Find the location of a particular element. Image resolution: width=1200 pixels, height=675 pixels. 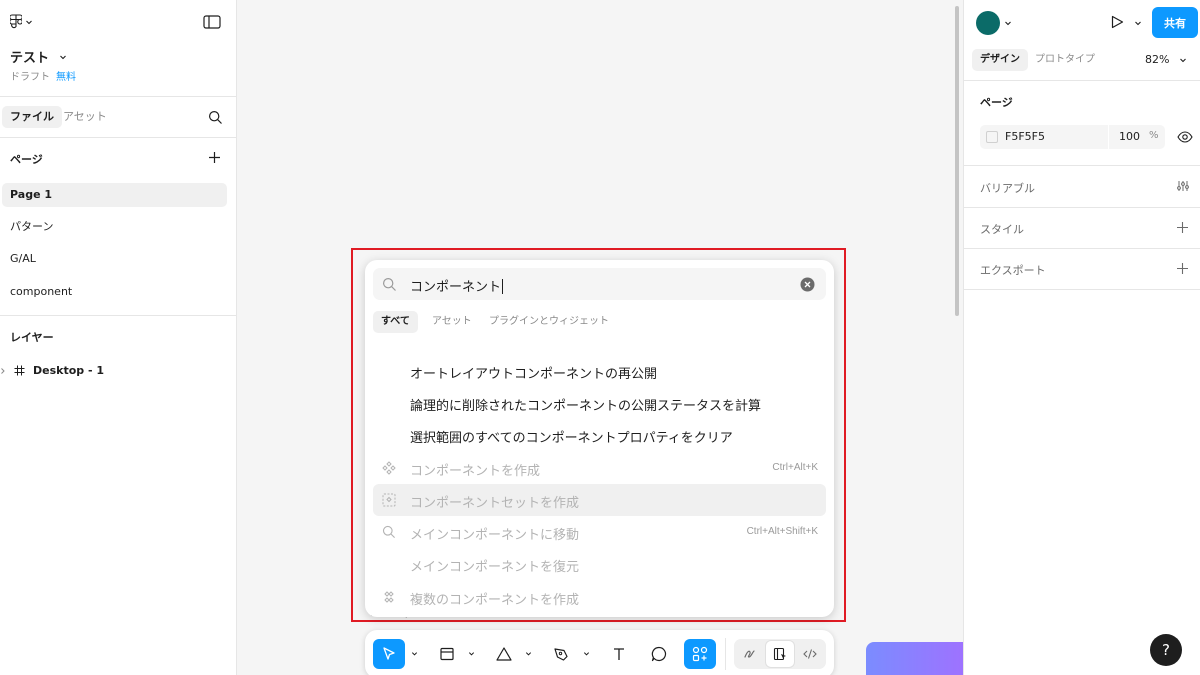

quick-action-item: オートレイアウトコンポーネントの再公開 is located at coordinates (599, 371).